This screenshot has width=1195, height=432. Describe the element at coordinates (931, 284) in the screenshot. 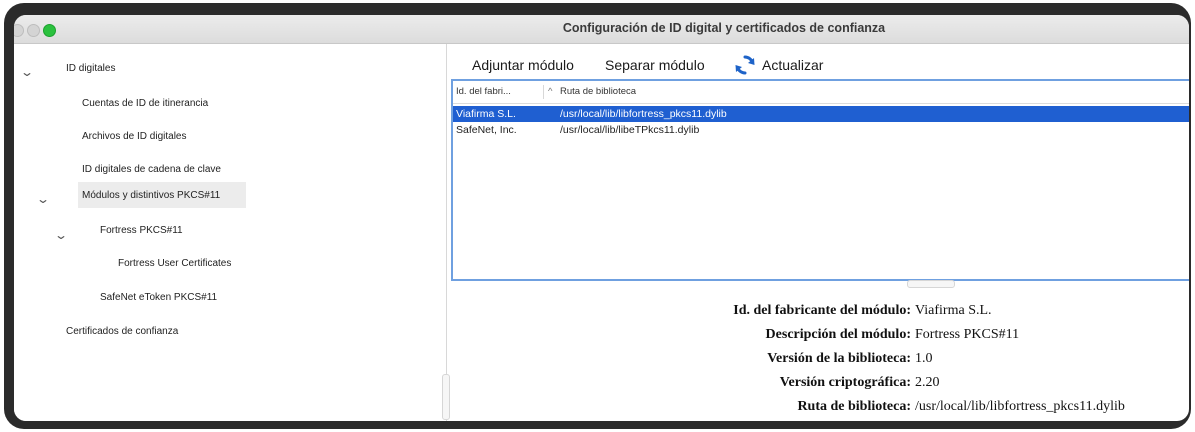

I see `horizontal-splitter-handle` at that location.